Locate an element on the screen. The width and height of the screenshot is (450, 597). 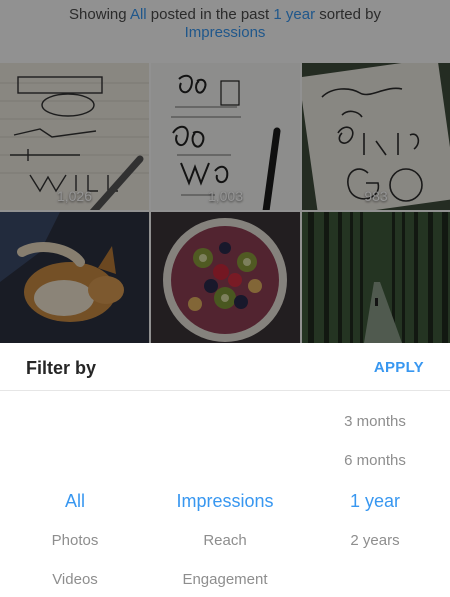
period-option-3-months: 3 months is located at coordinates (375, 421).